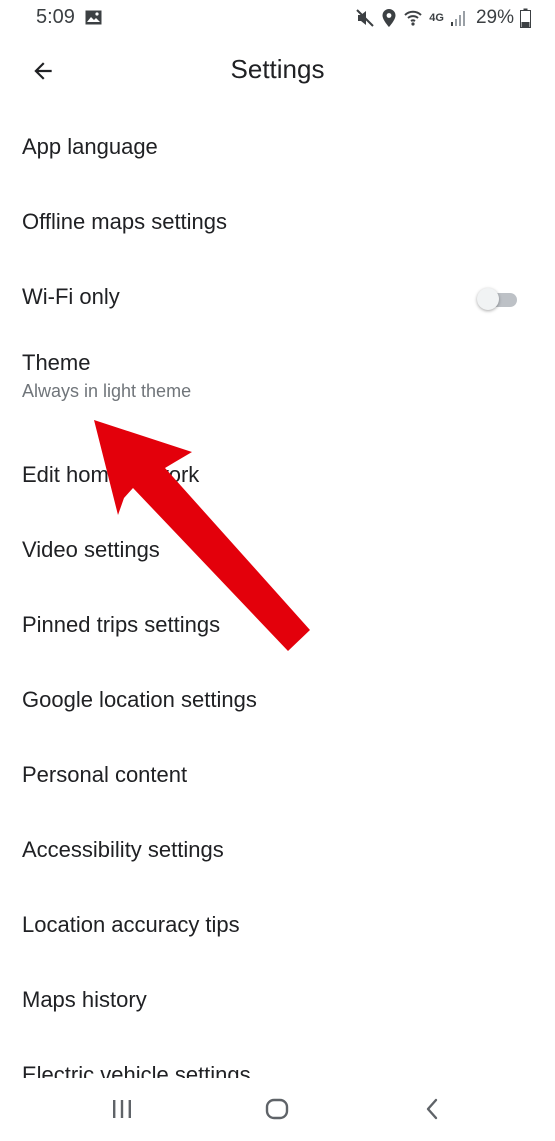 The image size is (555, 1141). I want to click on battery-icon, so click(525, 18).